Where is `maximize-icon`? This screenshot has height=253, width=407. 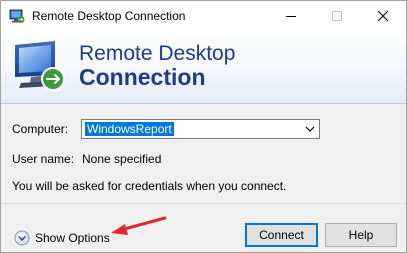 maximize-icon is located at coordinates (337, 16).